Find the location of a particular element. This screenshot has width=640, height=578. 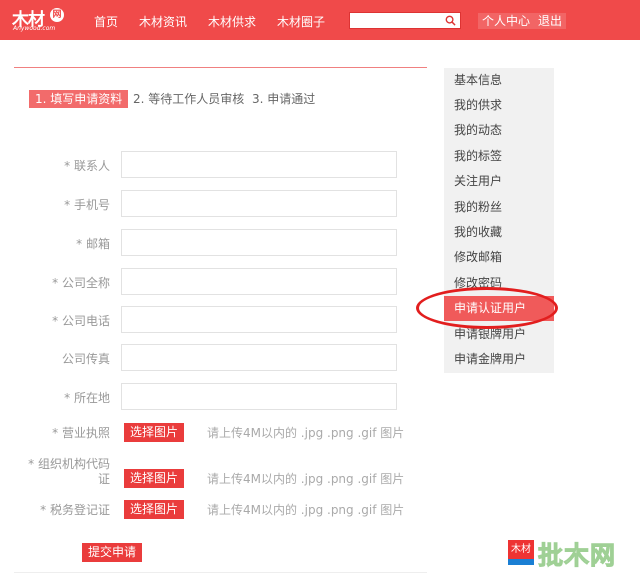

sidebar-item-my-favorites: 我的收藏 is located at coordinates (499, 232).